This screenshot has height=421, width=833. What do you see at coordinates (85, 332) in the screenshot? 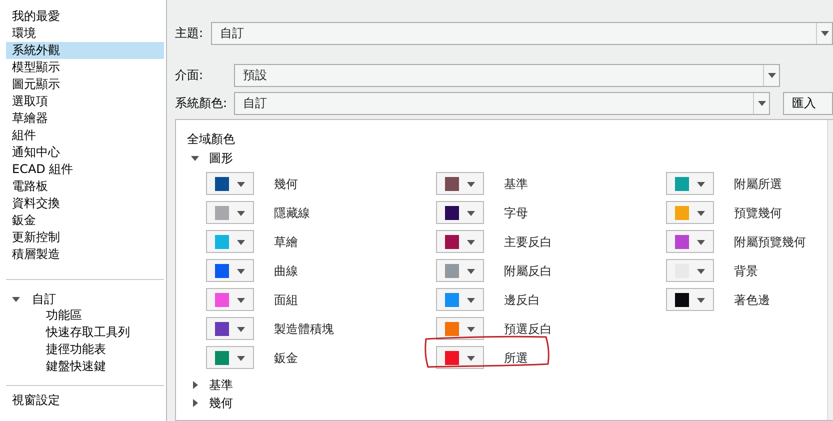
I see `sidebar-subitem: 快速存取工具列` at bounding box center [85, 332].